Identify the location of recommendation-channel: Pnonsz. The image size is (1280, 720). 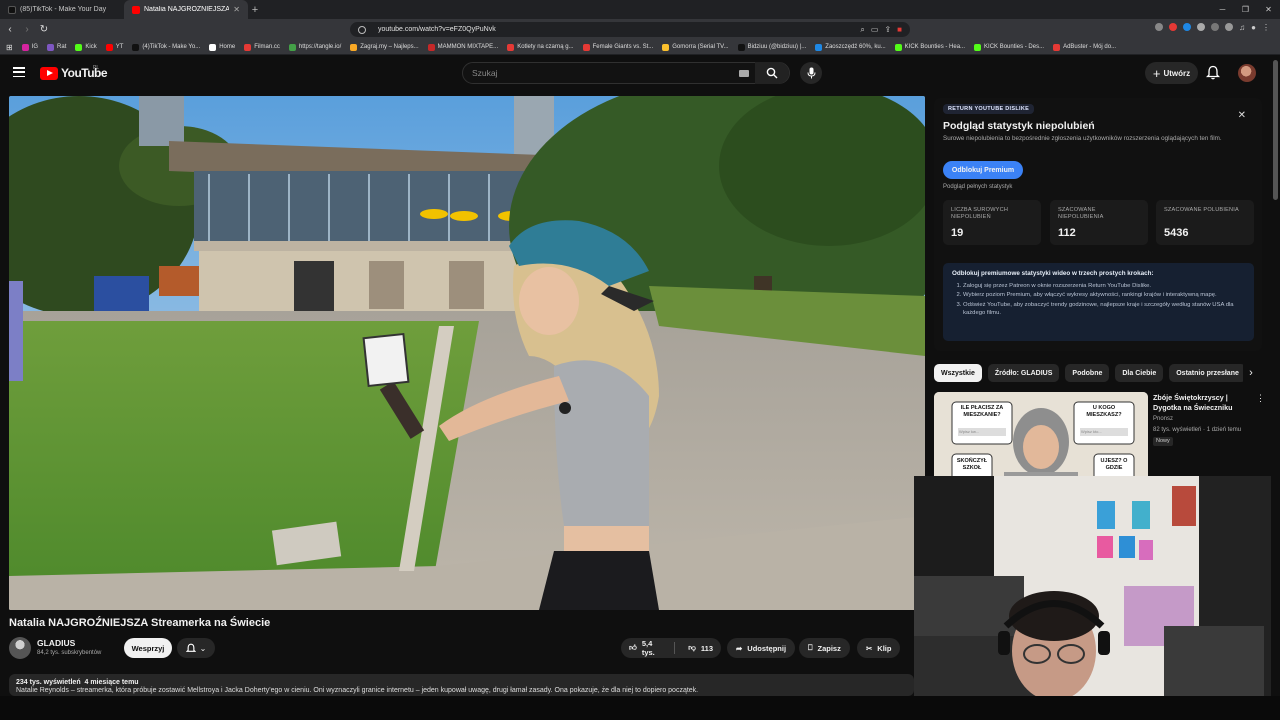
(1163, 419).